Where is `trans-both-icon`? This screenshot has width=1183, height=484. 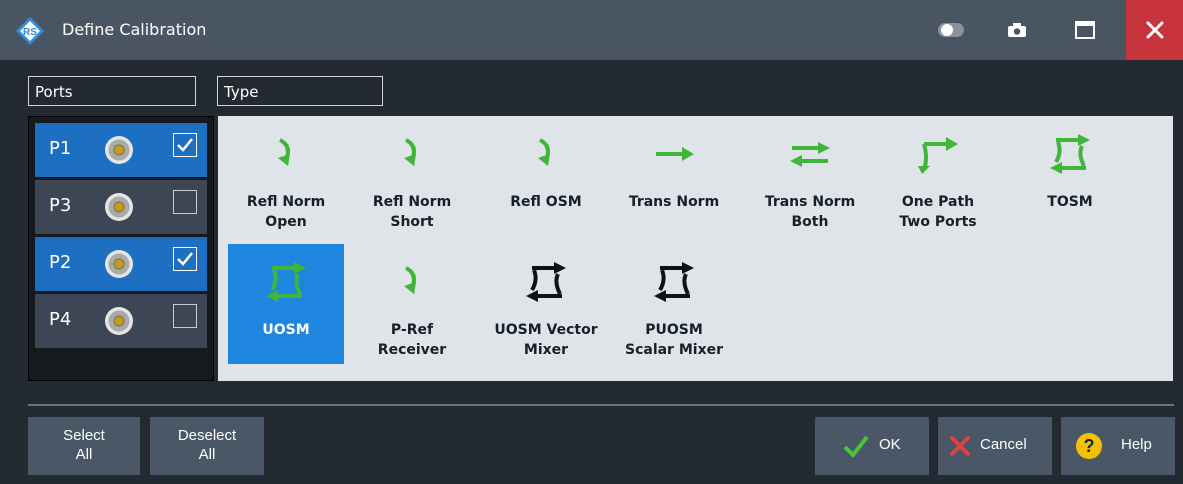 trans-both-icon is located at coordinates (810, 154).